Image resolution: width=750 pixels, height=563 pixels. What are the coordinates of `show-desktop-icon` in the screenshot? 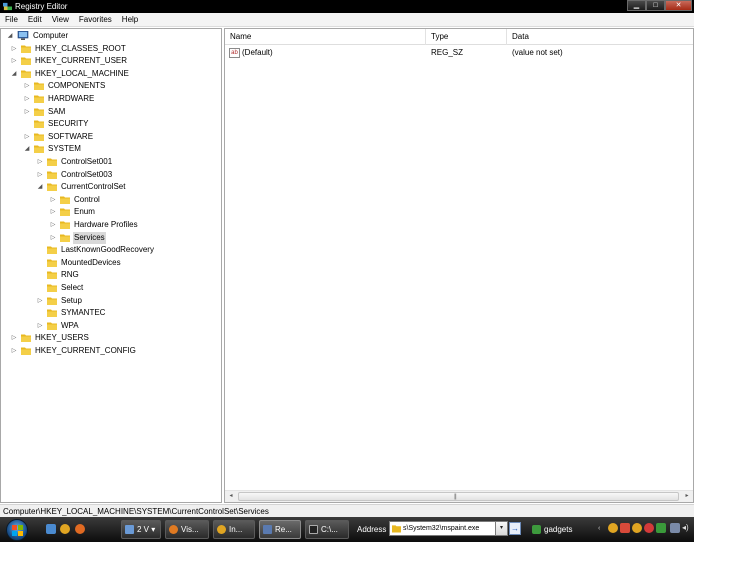 It's located at (51, 529).